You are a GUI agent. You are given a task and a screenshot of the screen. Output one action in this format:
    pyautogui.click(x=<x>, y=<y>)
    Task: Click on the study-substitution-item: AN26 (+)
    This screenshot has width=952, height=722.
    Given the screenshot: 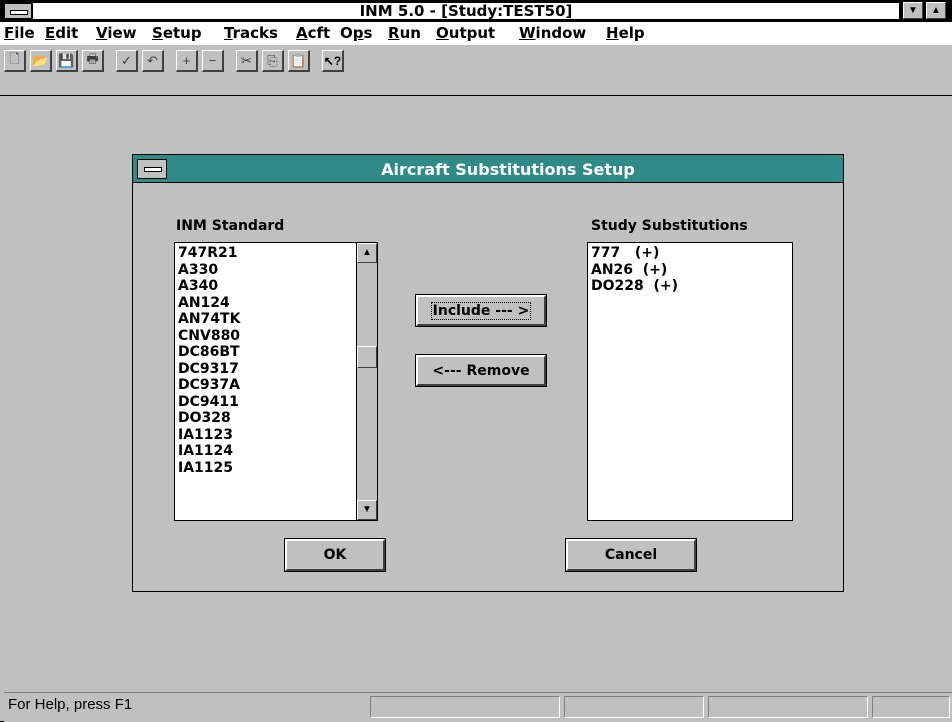 What is the action you would take?
    pyautogui.click(x=690, y=270)
    